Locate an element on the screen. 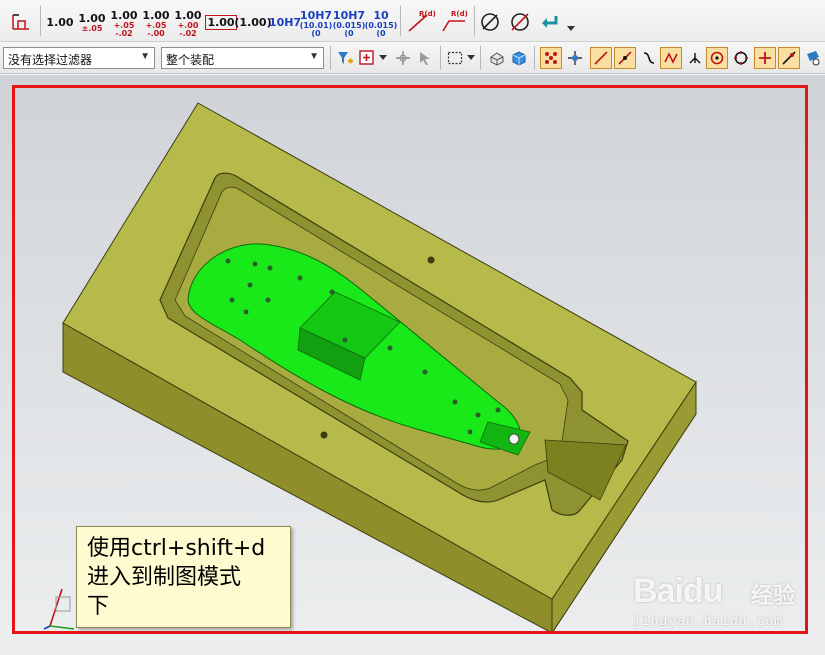 The image size is (825, 655). fit-limits-button: 10H7 (0.015) (0 is located at coordinates (349, 23).